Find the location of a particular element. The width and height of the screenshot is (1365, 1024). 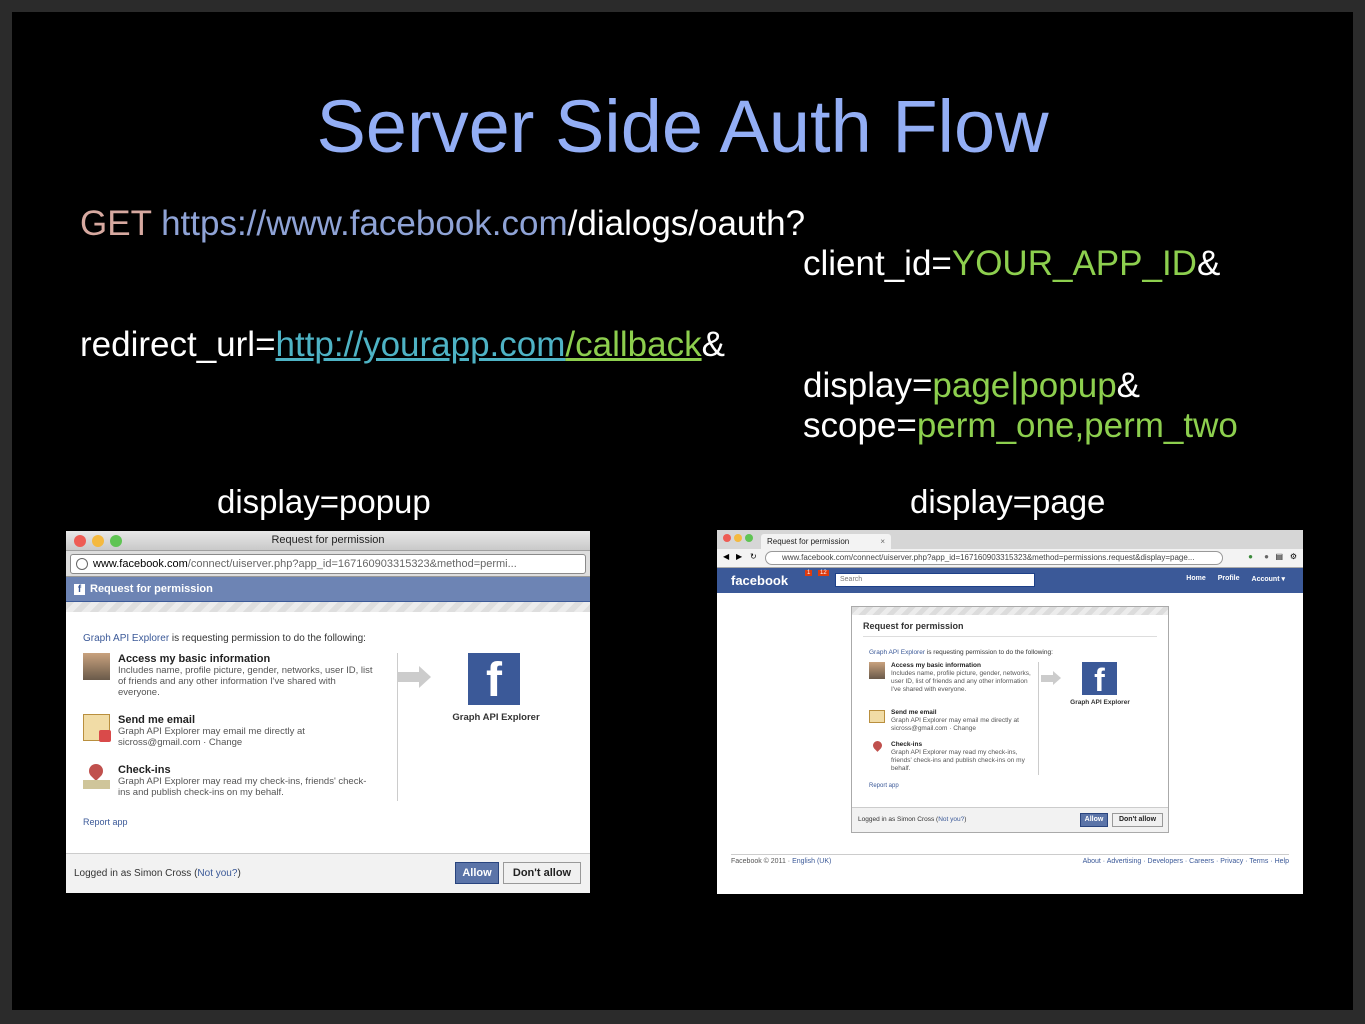

back-icon: ◀ is located at coordinates (726, 556).